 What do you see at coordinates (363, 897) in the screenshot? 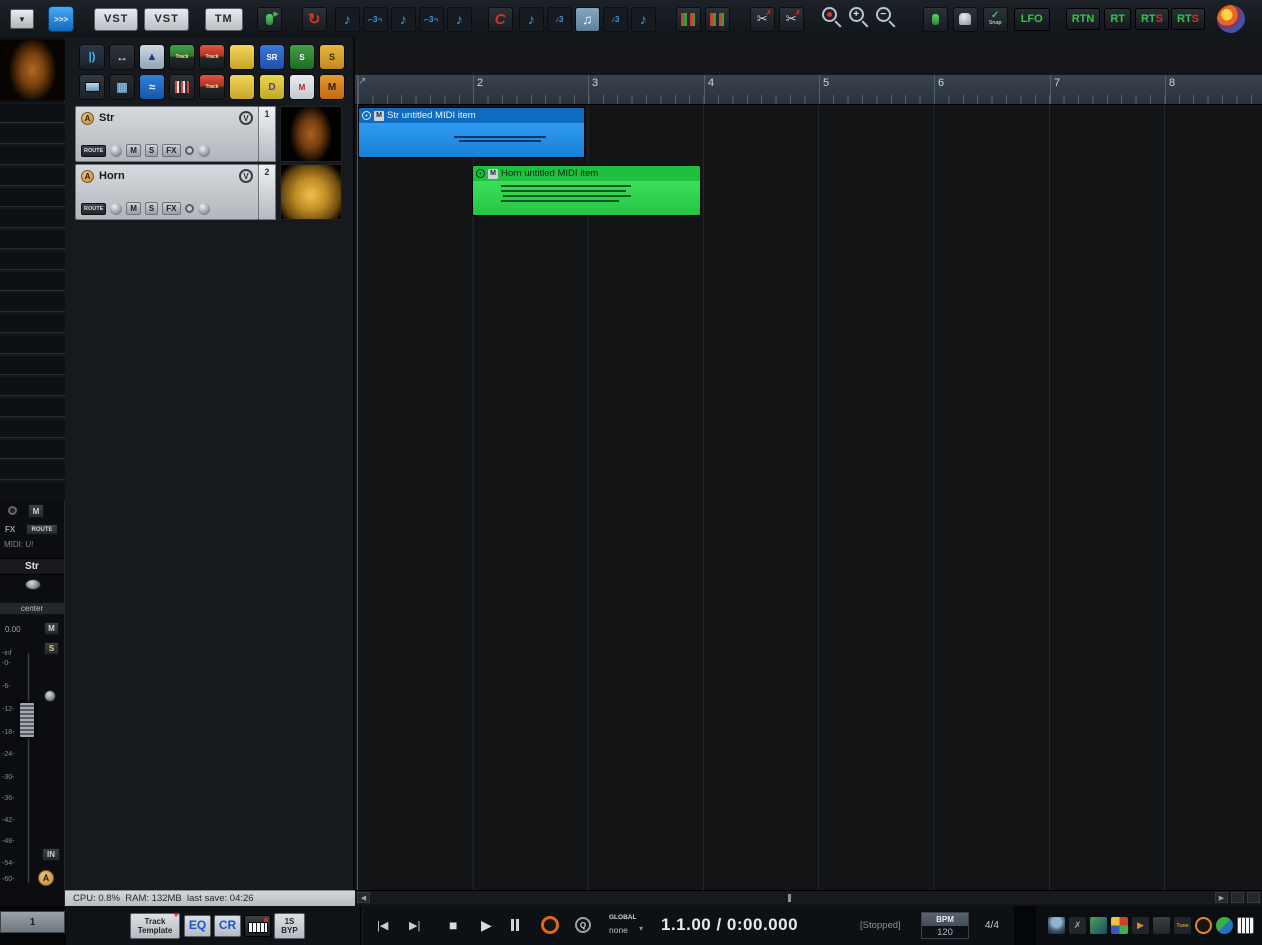
I see `scroll-left-icon: ◀` at bounding box center [363, 897].